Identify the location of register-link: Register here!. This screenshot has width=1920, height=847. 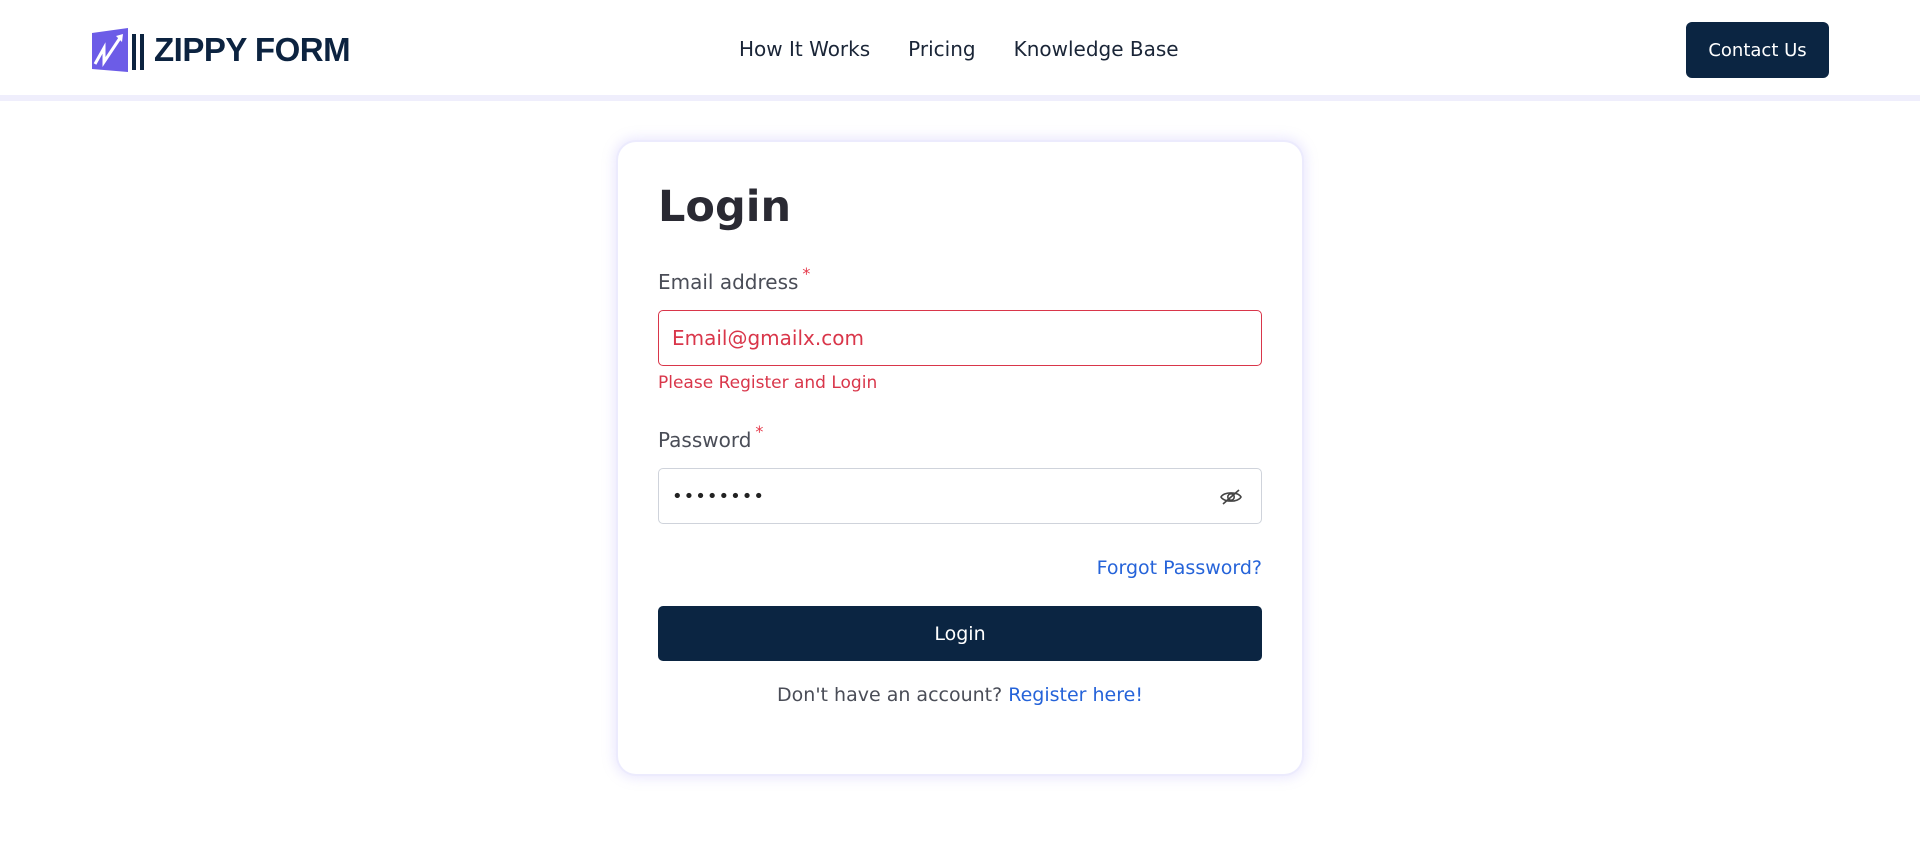
(1075, 695).